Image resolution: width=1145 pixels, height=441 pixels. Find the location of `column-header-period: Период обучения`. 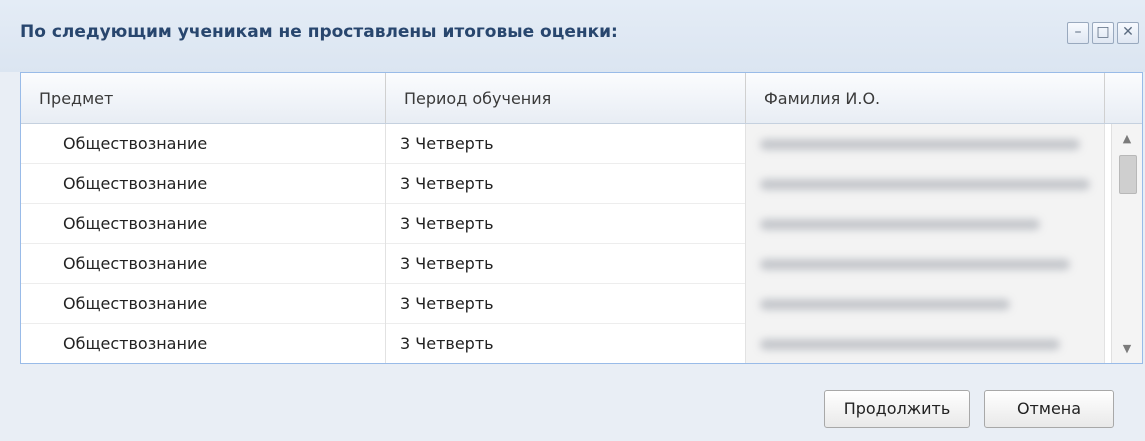

column-header-period: Период обучения is located at coordinates (566, 98).